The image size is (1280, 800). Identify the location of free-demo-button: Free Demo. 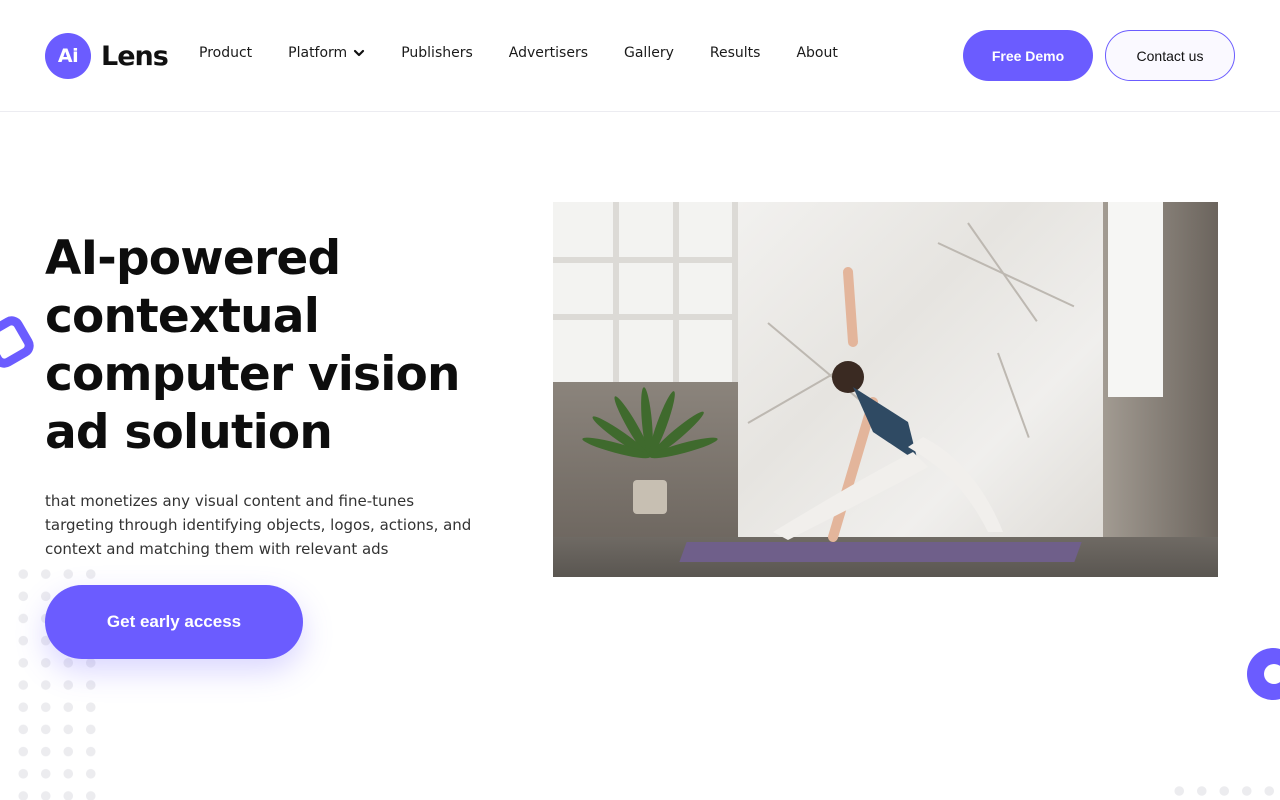
(1028, 55).